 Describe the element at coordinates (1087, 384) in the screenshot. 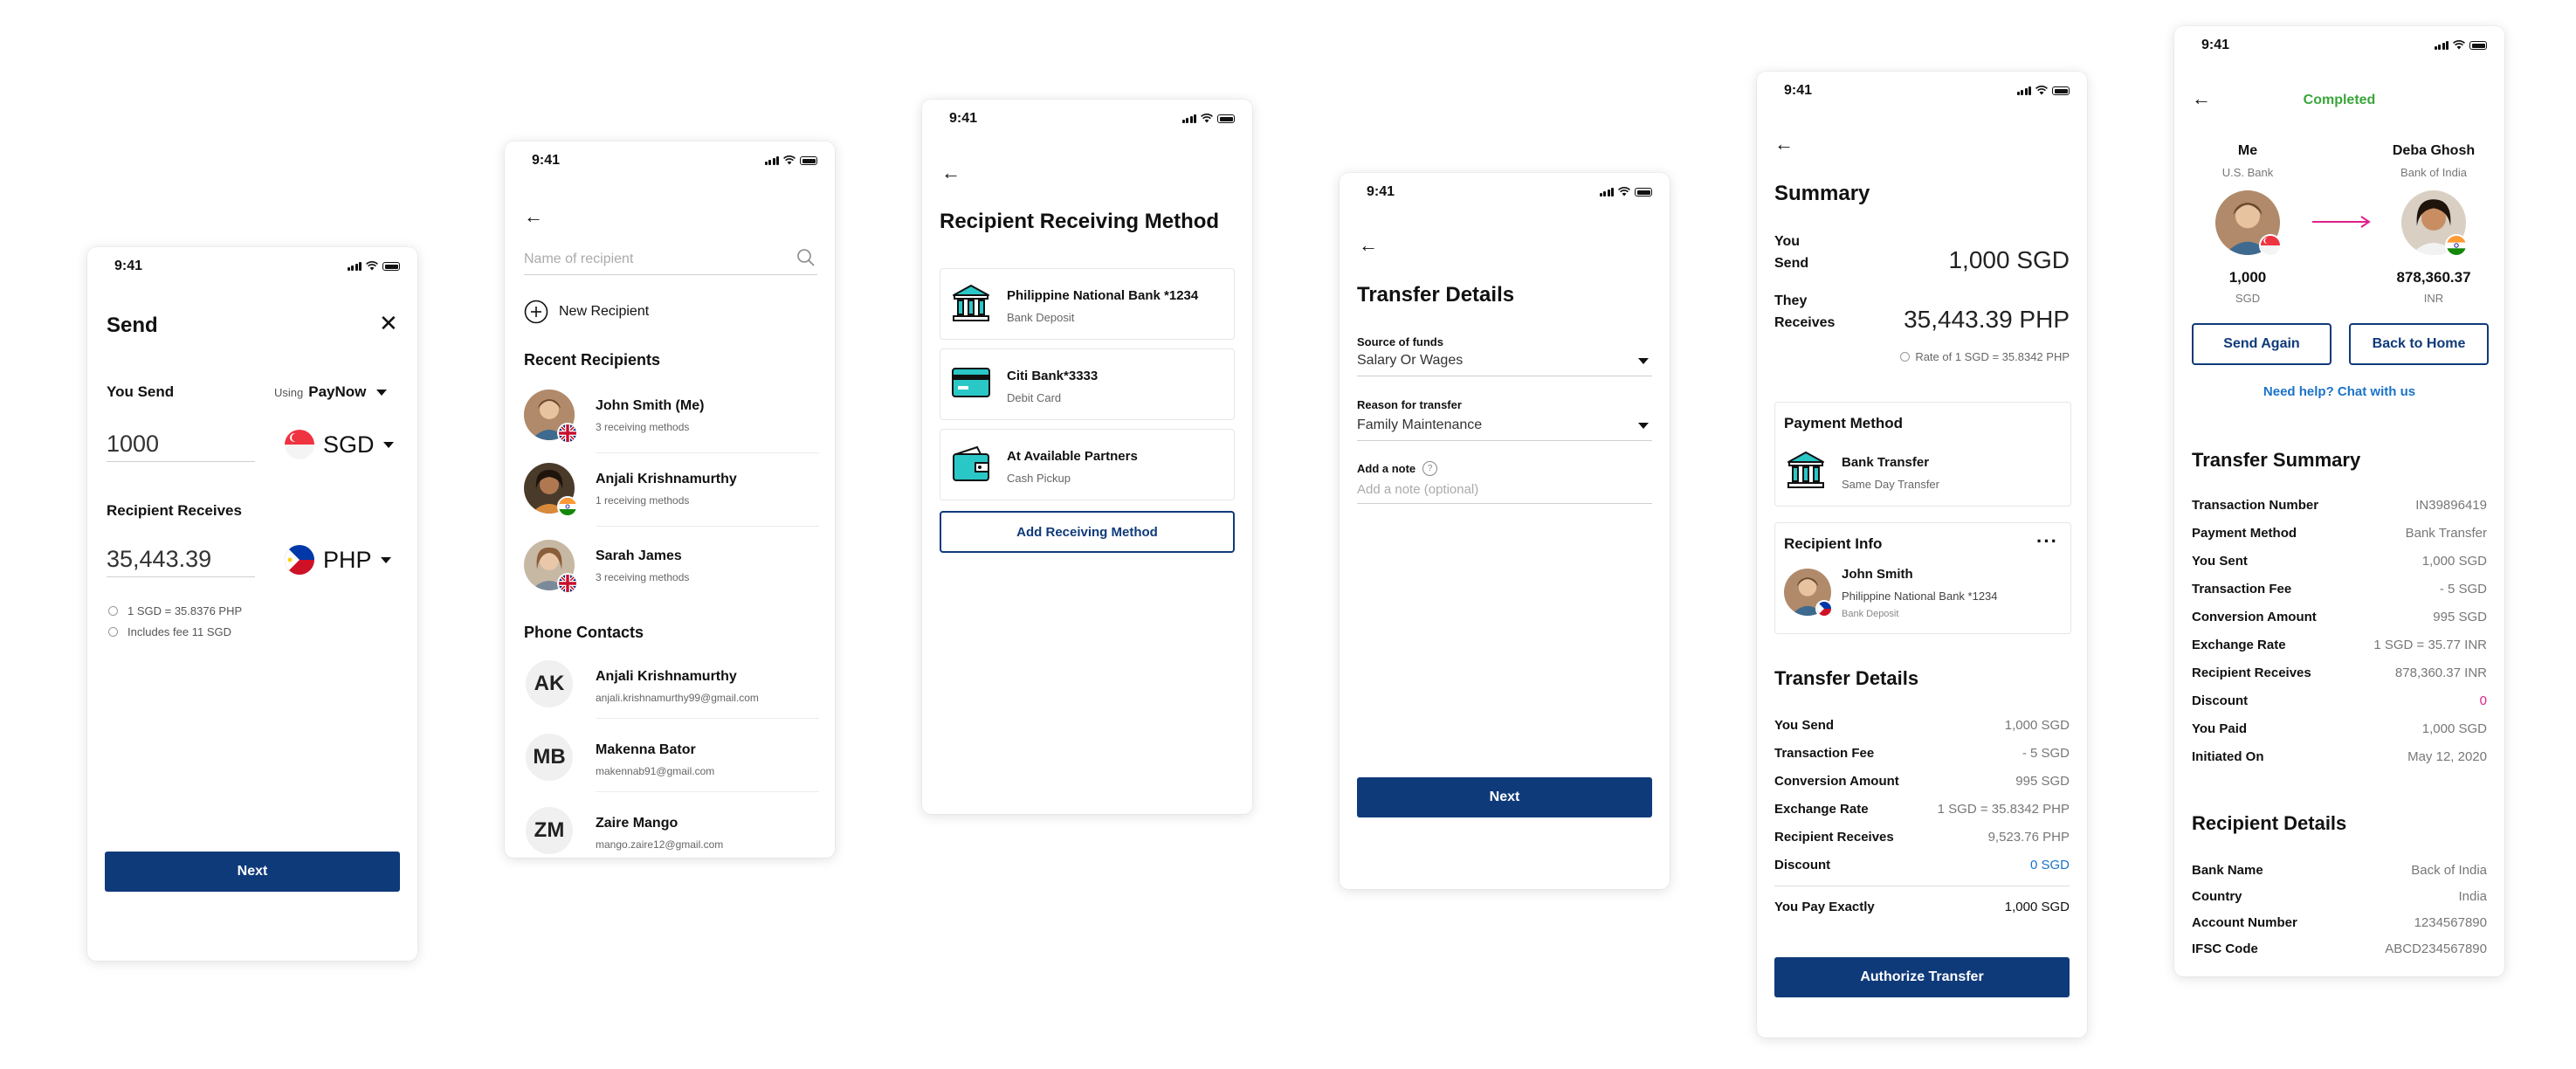

I see `method-card-debit: Citi Bank*3333 Debit Card` at that location.